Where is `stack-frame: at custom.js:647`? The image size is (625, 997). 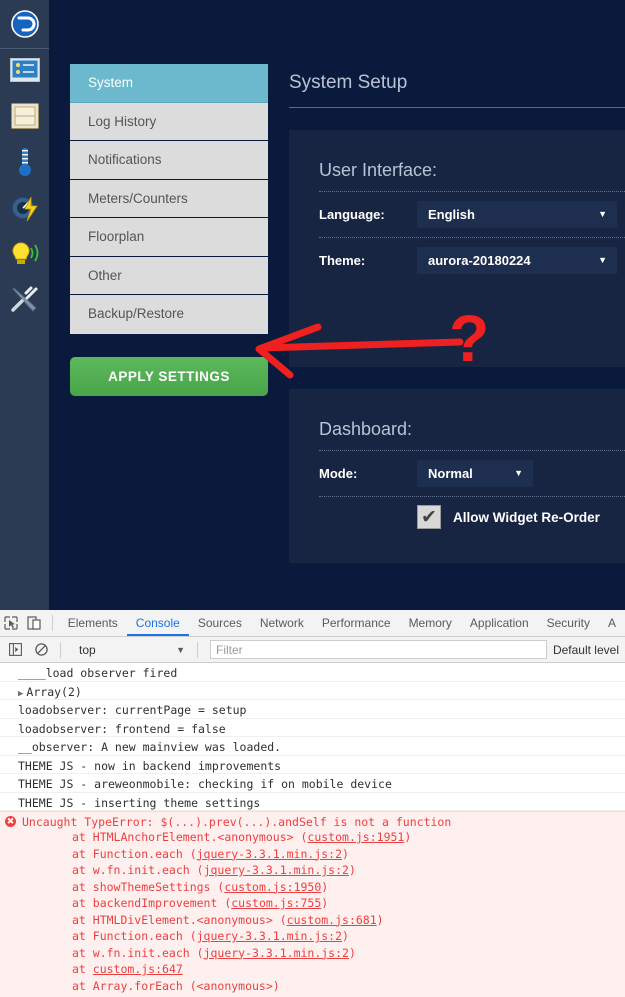 stack-frame: at custom.js:647 is located at coordinates (323, 969).